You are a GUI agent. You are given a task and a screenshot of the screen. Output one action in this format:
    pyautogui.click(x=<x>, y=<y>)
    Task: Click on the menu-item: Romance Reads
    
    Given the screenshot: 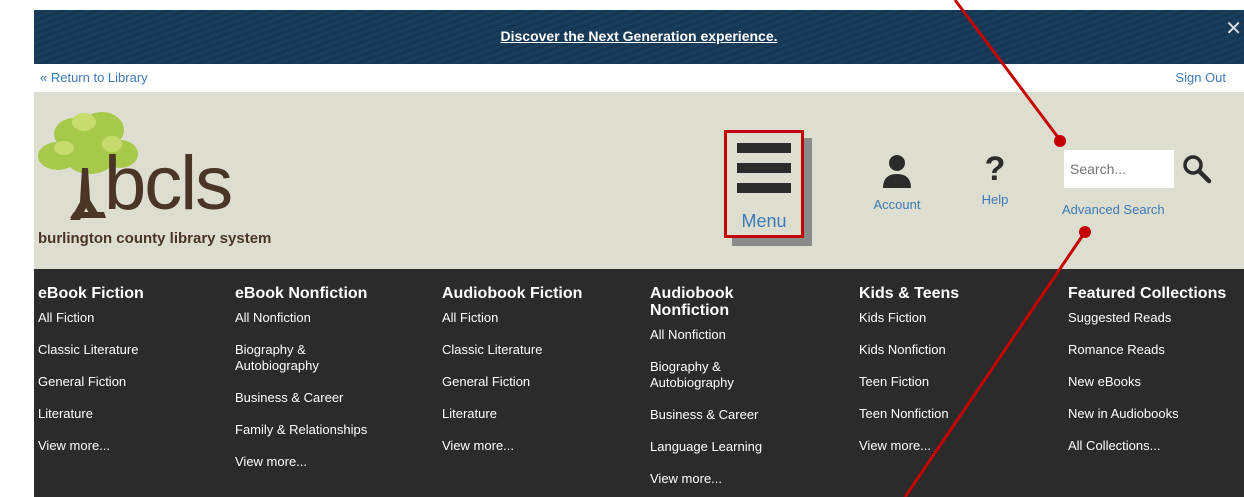 What is the action you would take?
    pyautogui.click(x=1156, y=350)
    